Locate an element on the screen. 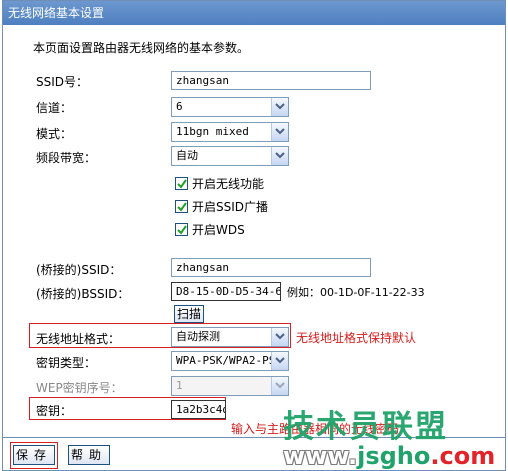 This screenshot has width=508, height=471. bandwidth-select: 自动 is located at coordinates (230, 156).